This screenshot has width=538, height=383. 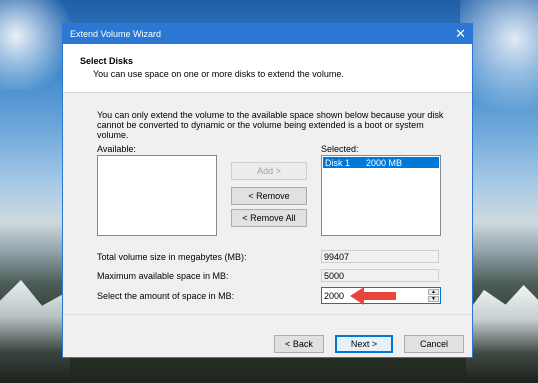 What do you see at coordinates (381, 195) in the screenshot?
I see `selected-disks-list: Disk 1 2000 MB` at bounding box center [381, 195].